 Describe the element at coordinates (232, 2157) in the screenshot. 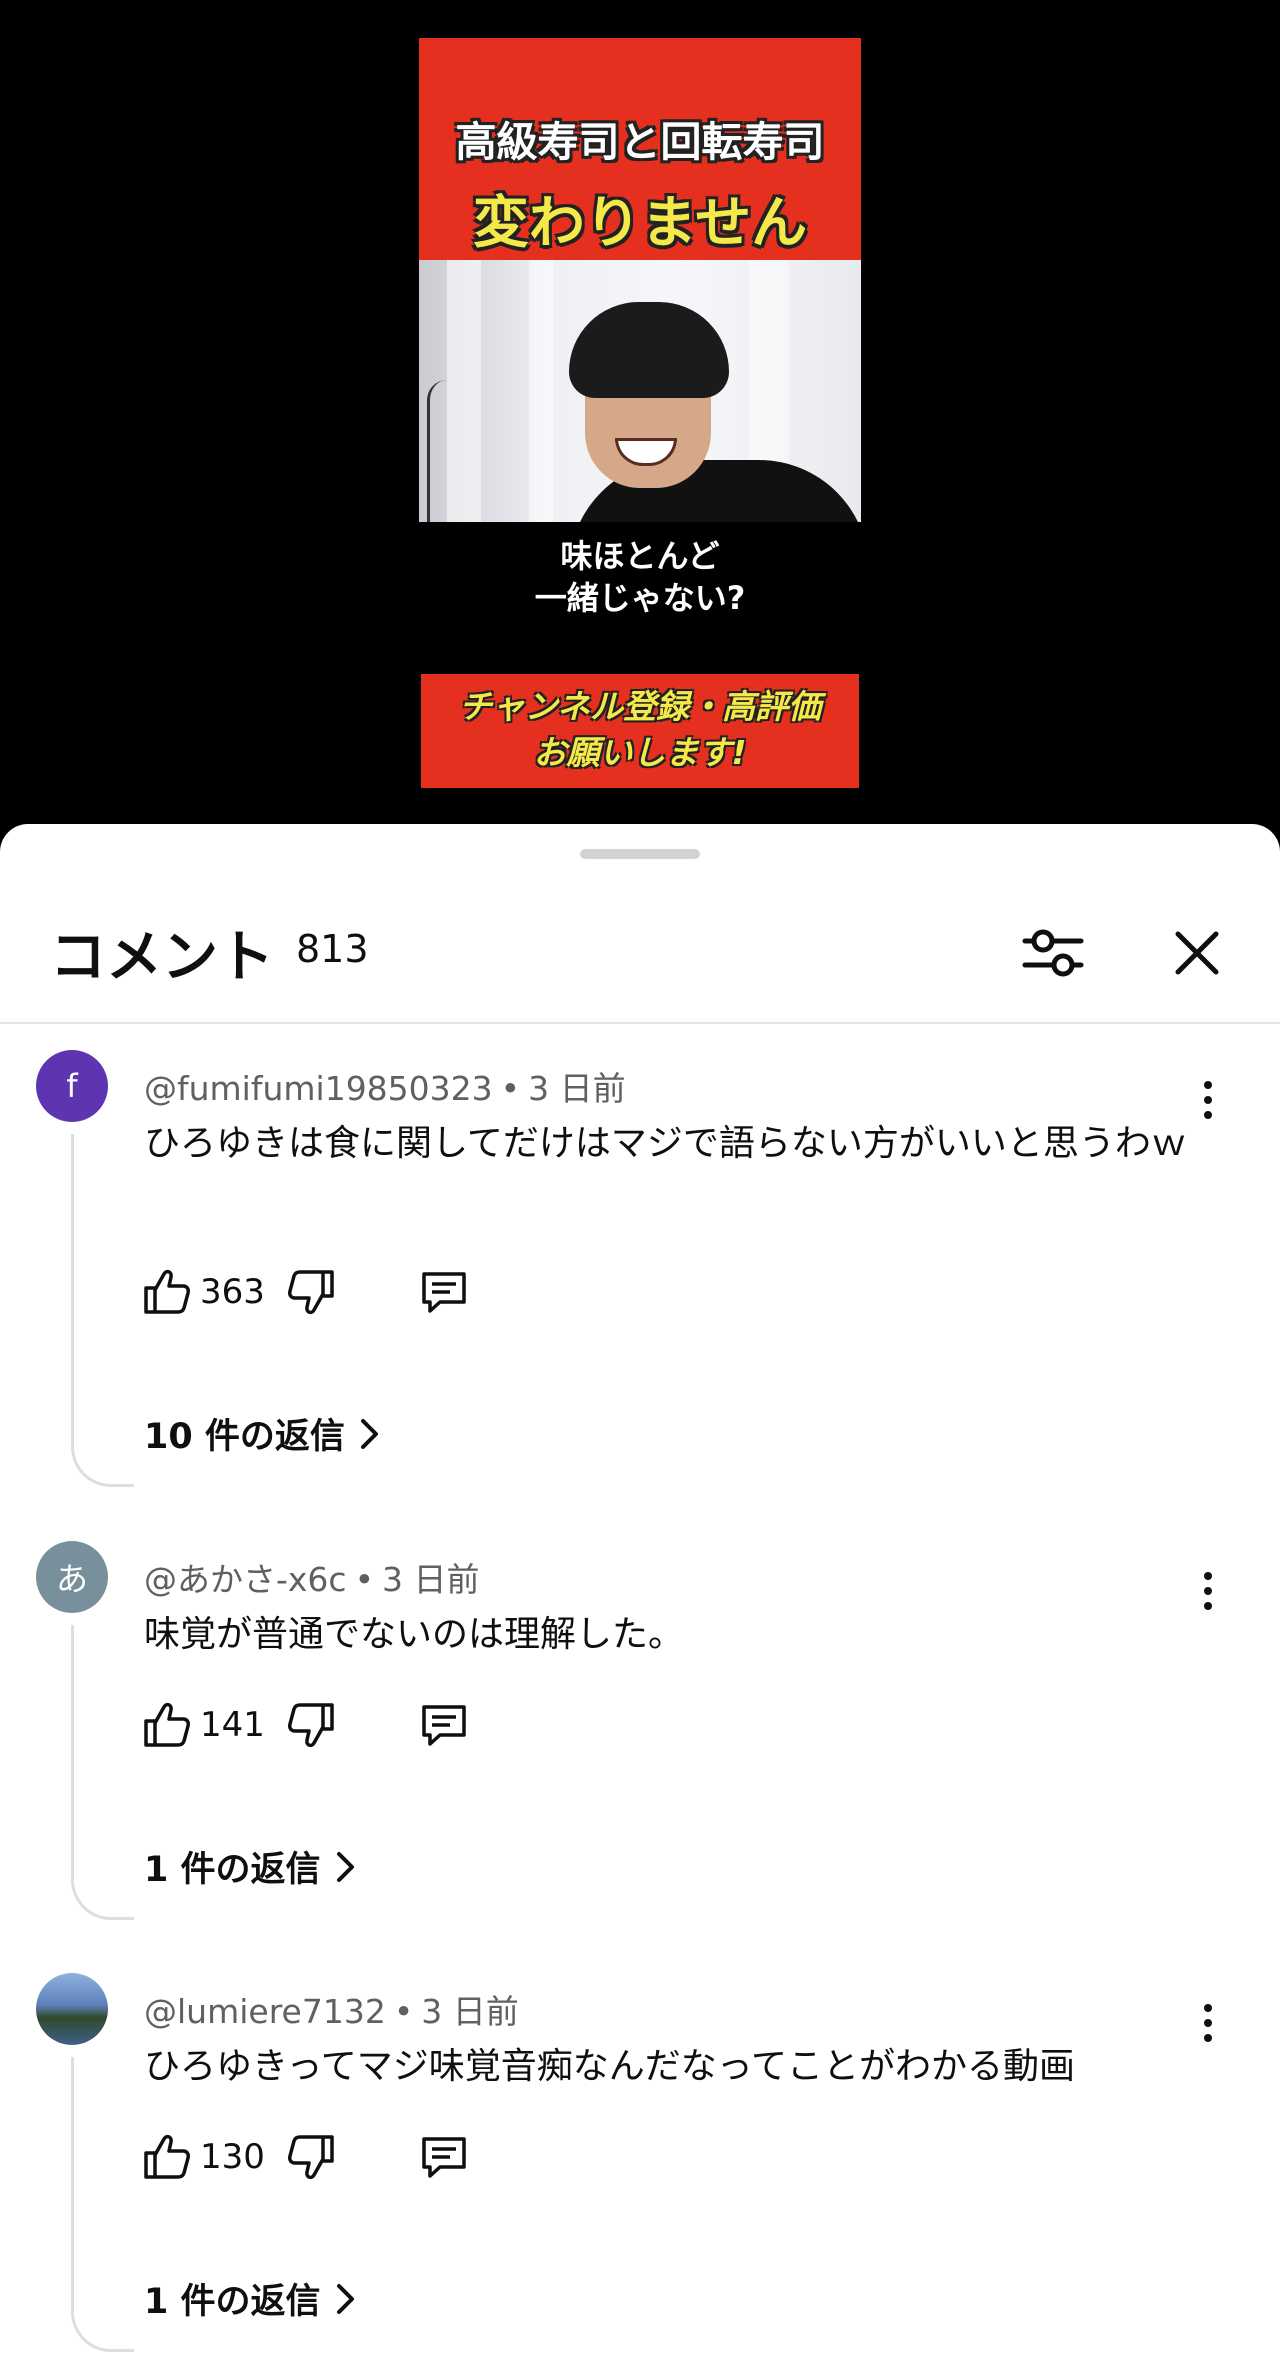

I see `like-count: 130` at that location.